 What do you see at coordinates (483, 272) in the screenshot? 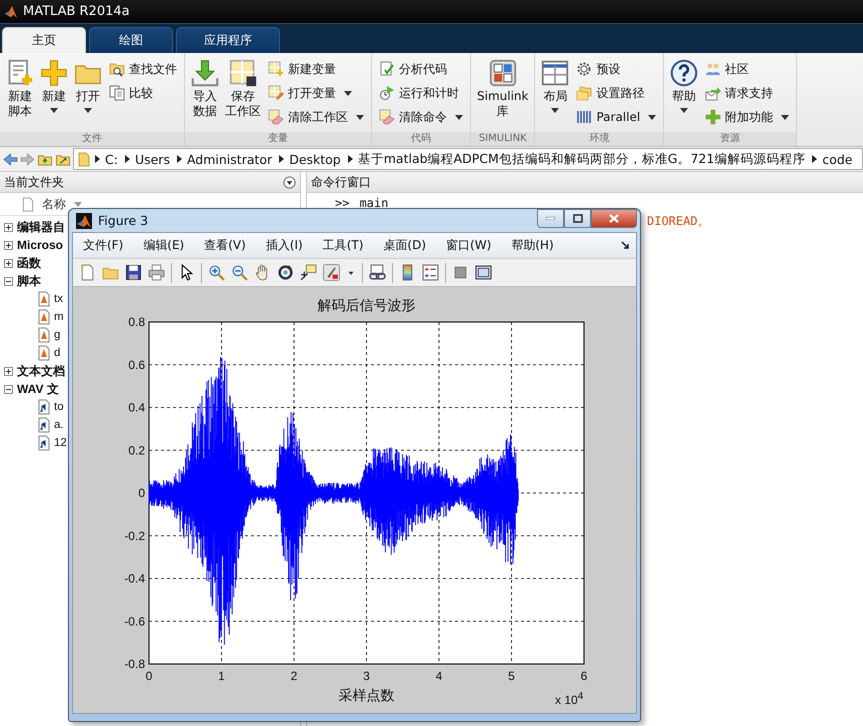
I see `window-icon` at bounding box center [483, 272].